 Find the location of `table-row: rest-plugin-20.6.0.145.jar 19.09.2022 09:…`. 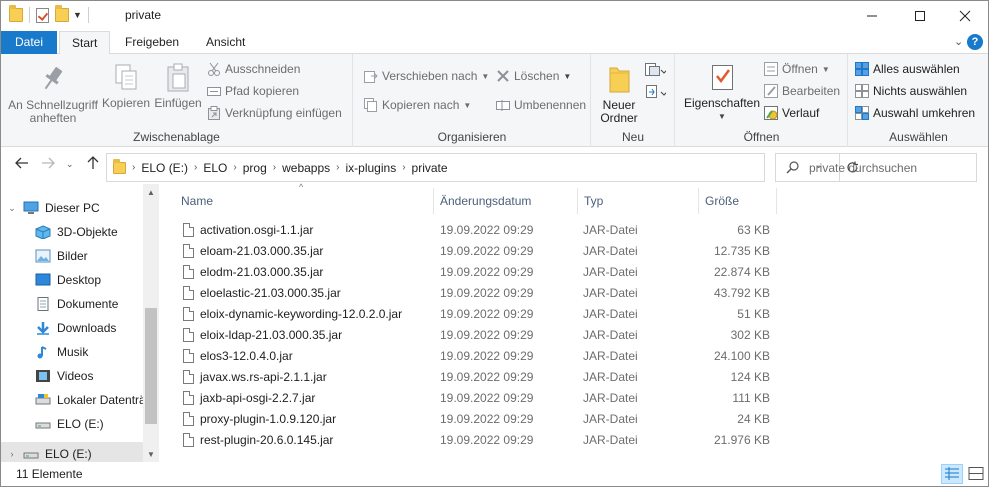

table-row: rest-plugin-20.6.0.145.jar 19.09.2022 09:… is located at coordinates (475, 439).